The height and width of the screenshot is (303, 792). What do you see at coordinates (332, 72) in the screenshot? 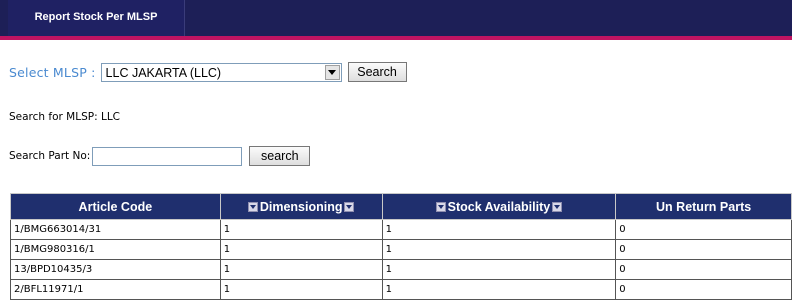
I see `dropdown-arrow-icon` at bounding box center [332, 72].